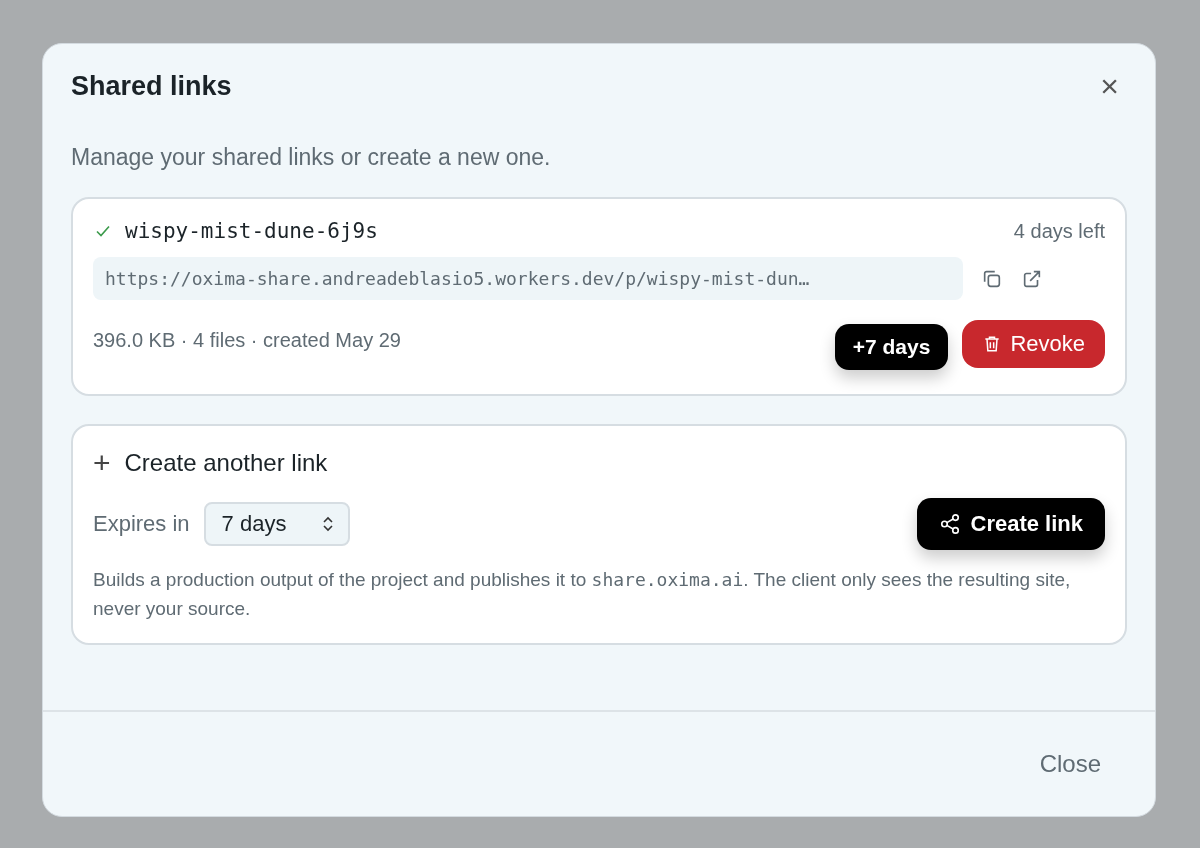  Describe the element at coordinates (1109, 86) in the screenshot. I see `close-button: ×` at that location.